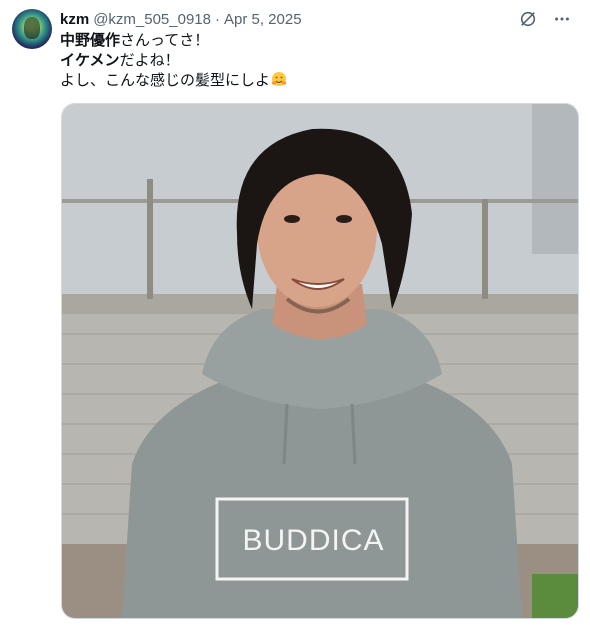 Image resolution: width=590 pixels, height=626 pixels. I want to click on emphasis-text: イケメン, so click(90, 60).